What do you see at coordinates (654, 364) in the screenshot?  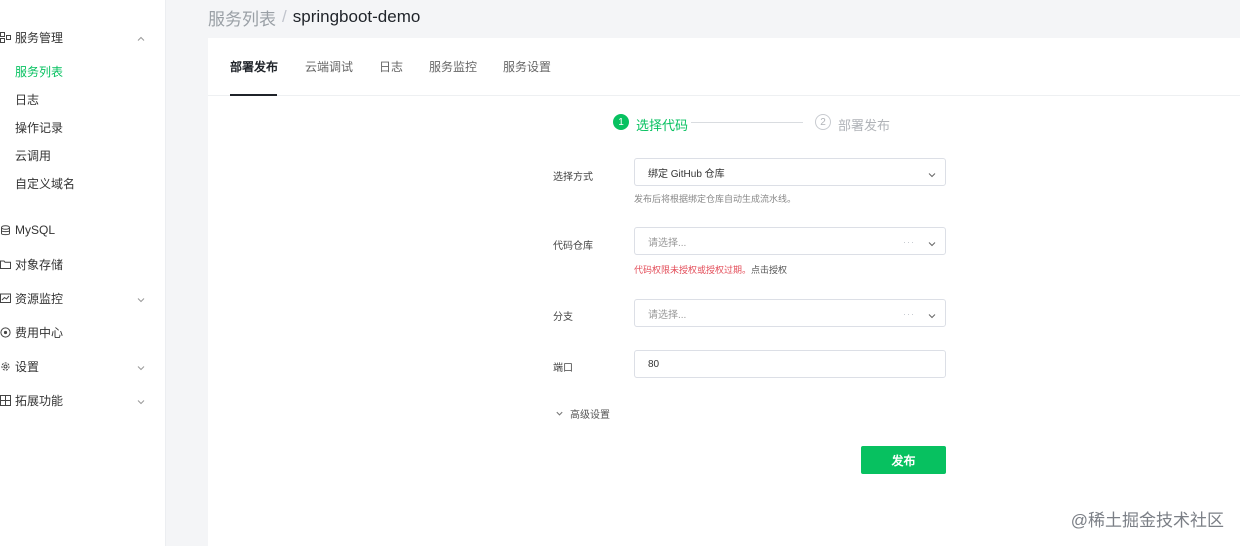 I see `port-input-value: 80` at bounding box center [654, 364].